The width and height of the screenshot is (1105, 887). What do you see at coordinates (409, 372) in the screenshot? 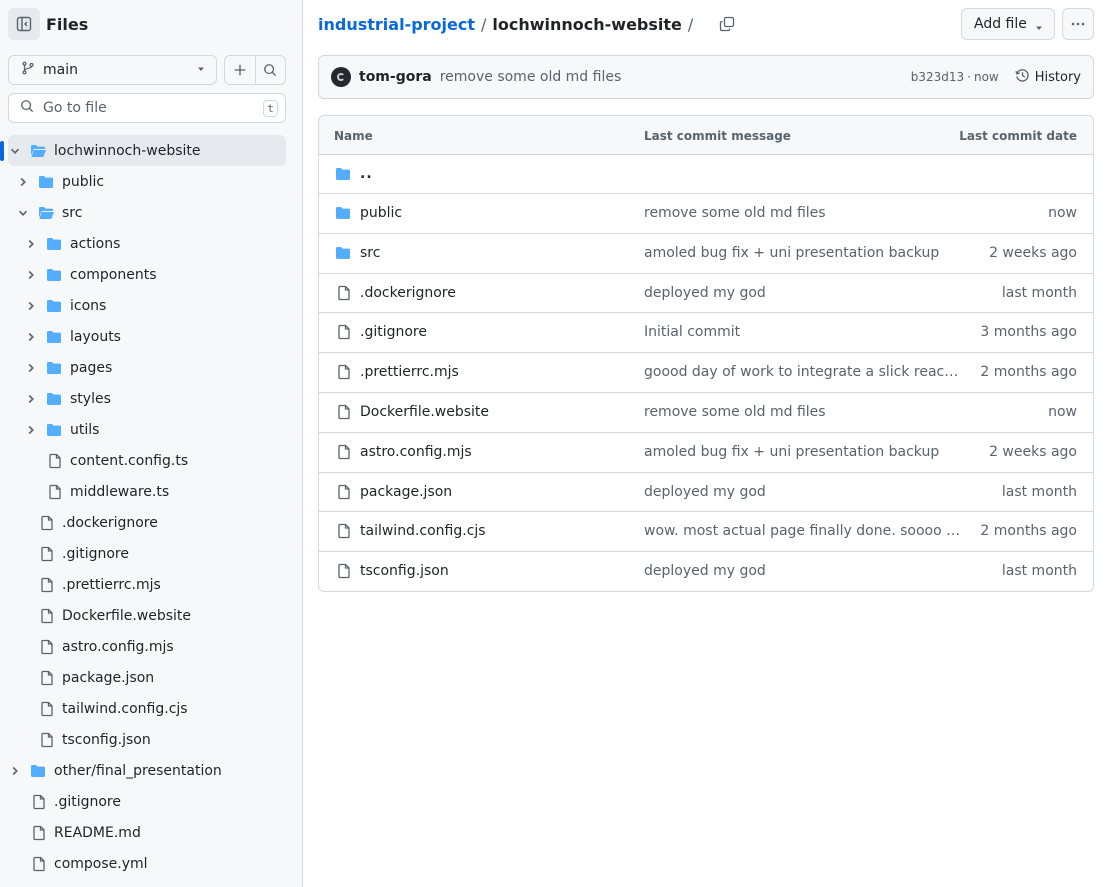
I see `file-name-link: .prettierrc.mjs` at bounding box center [409, 372].